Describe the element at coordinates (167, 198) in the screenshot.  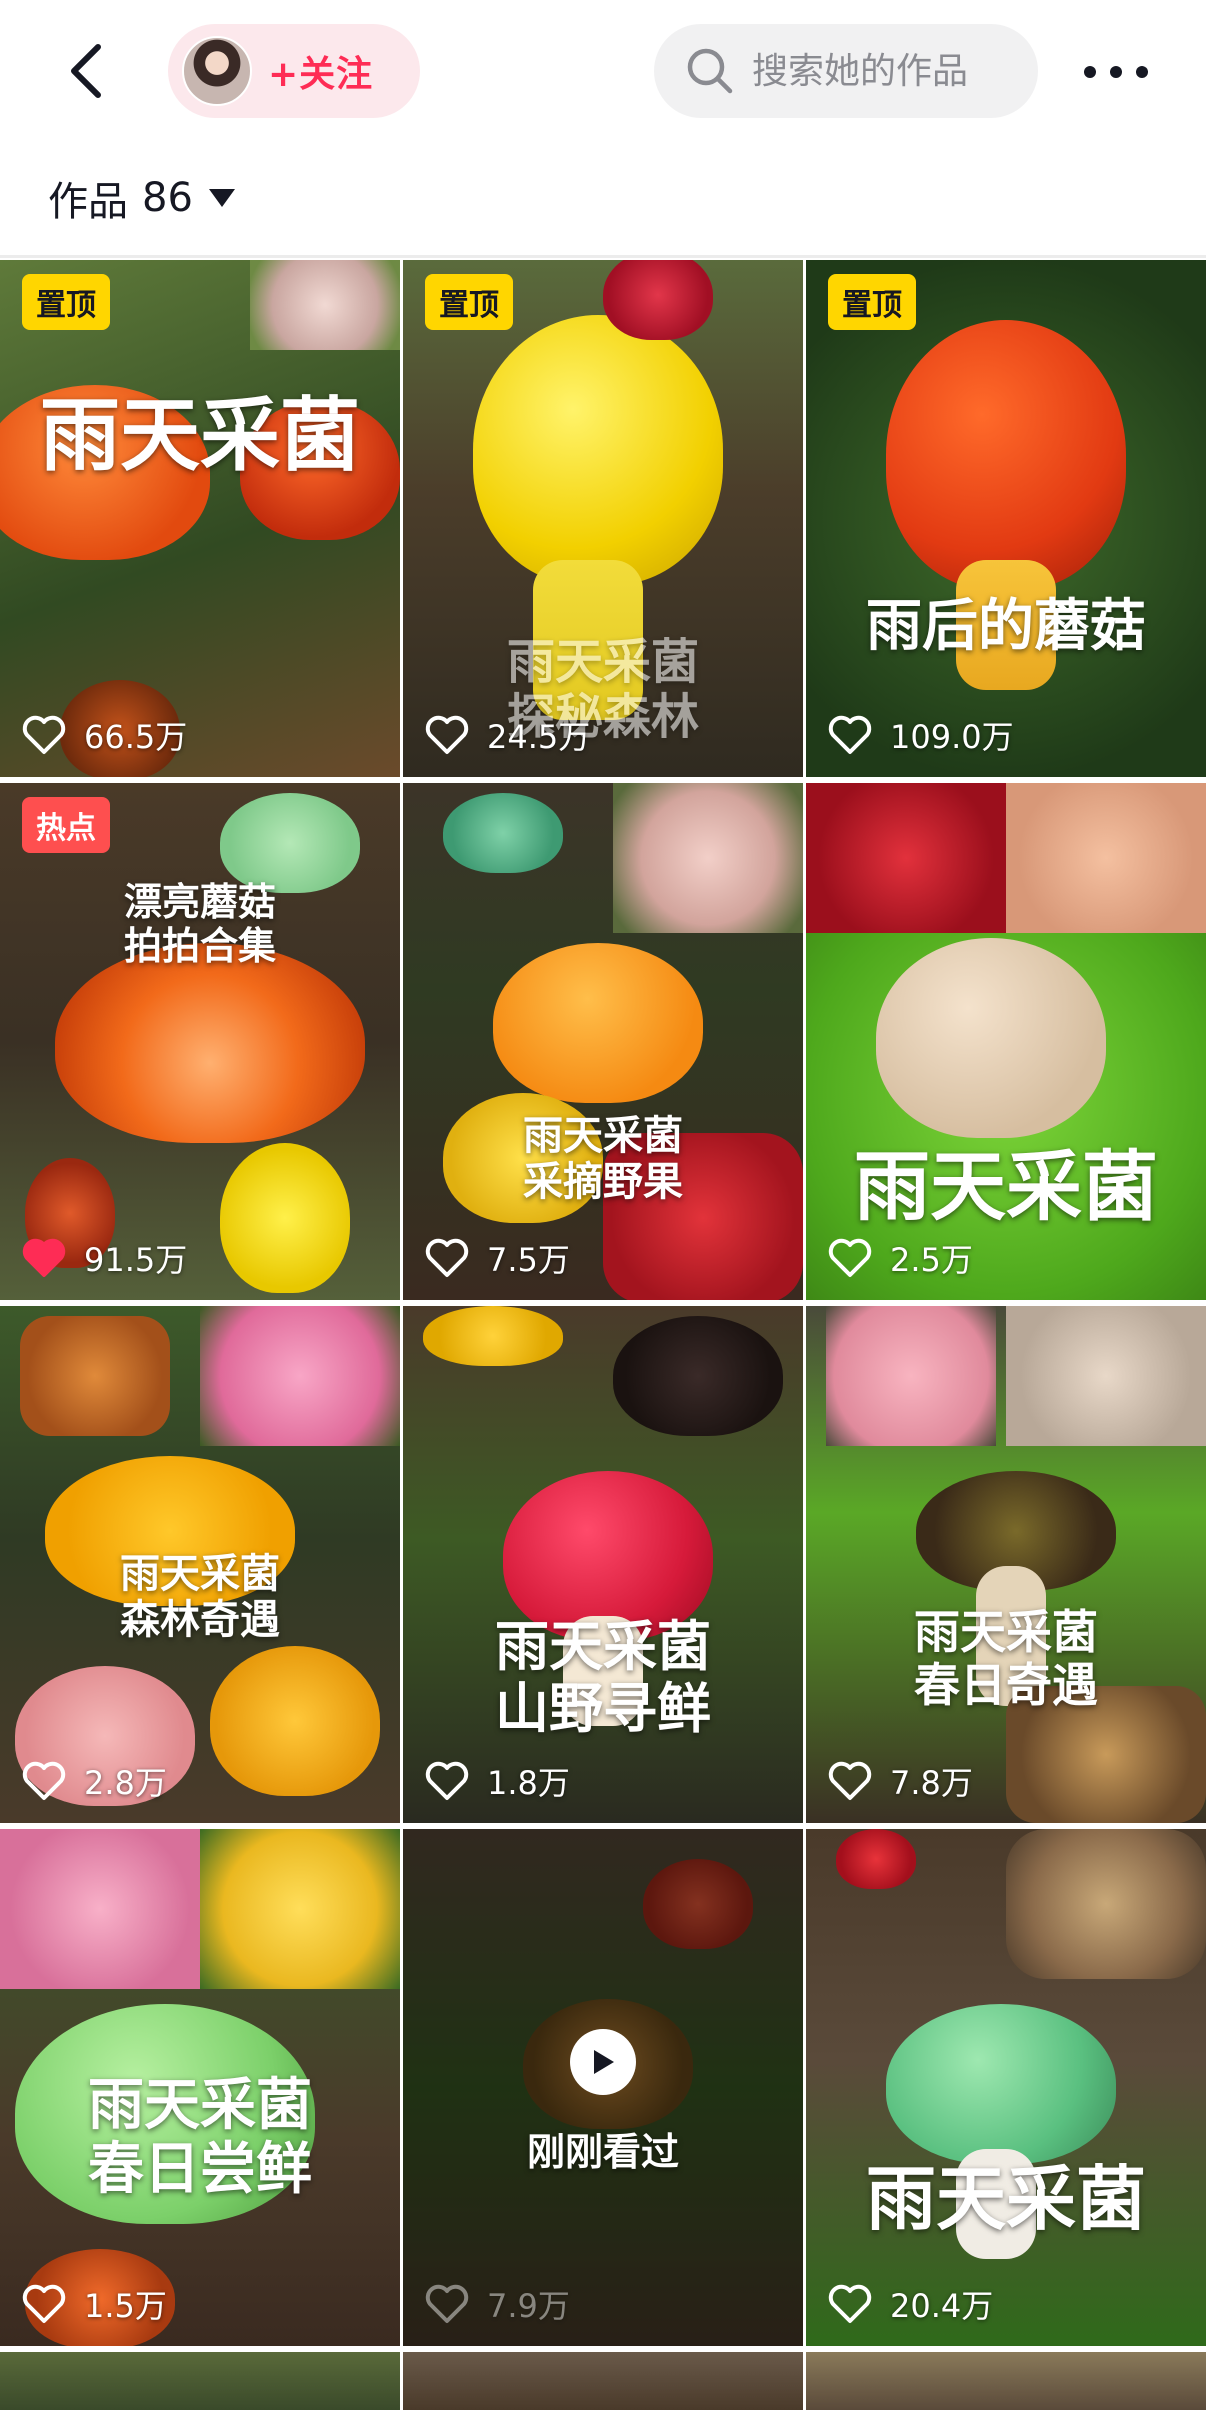
I see `works-count: 86` at that location.